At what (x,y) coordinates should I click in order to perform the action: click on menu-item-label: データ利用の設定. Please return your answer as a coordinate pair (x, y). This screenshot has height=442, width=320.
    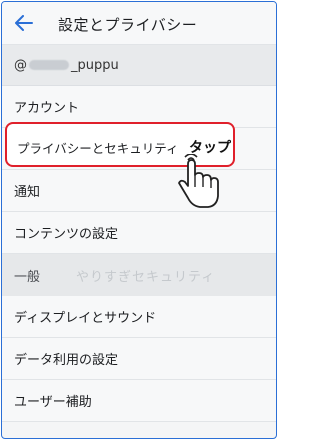
    Looking at the image, I should click on (66, 360).